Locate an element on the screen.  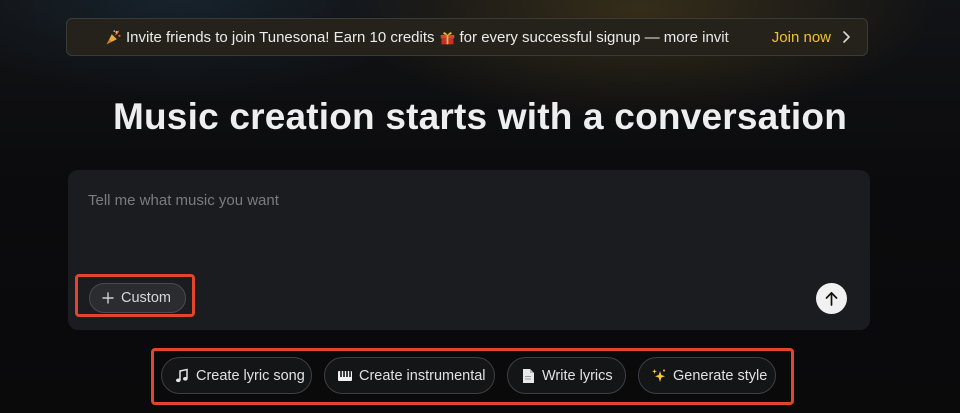
chip-label: Create lyric song is located at coordinates (250, 375).